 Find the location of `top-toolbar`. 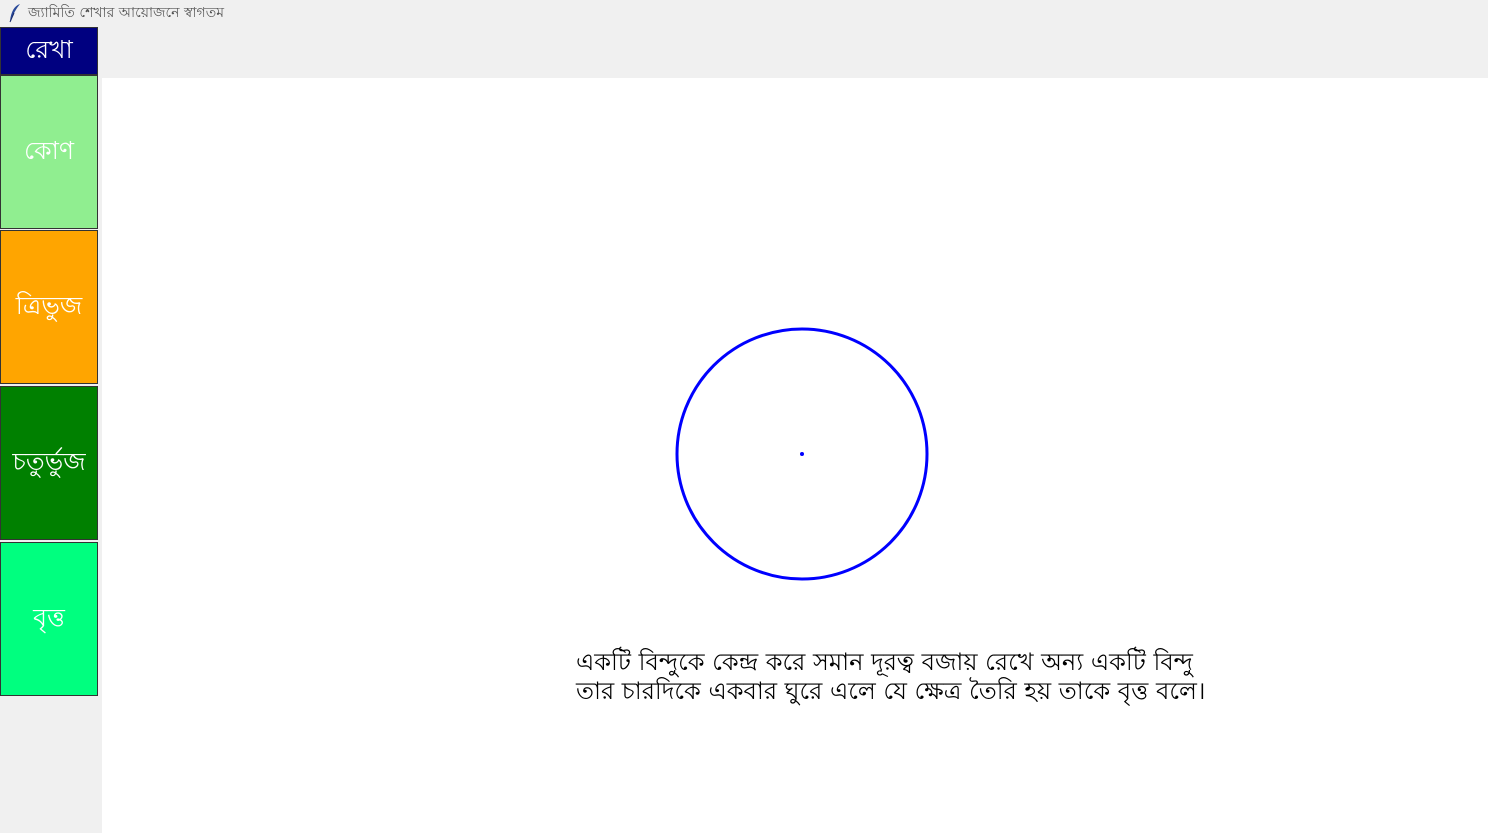

top-toolbar is located at coordinates (794, 52).